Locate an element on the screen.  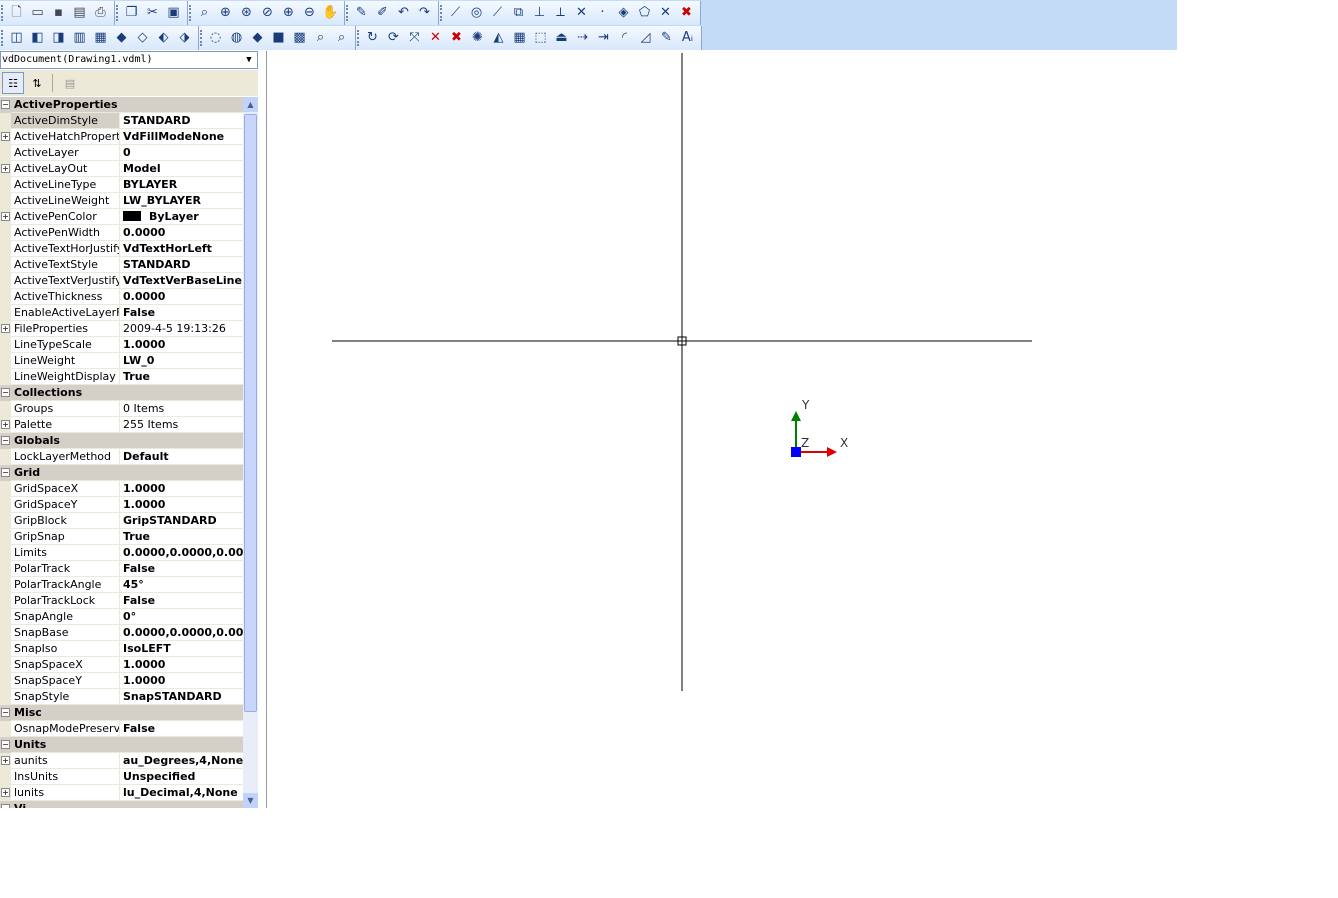
property-row: LockLayerMethod Default is located at coordinates (121, 457).